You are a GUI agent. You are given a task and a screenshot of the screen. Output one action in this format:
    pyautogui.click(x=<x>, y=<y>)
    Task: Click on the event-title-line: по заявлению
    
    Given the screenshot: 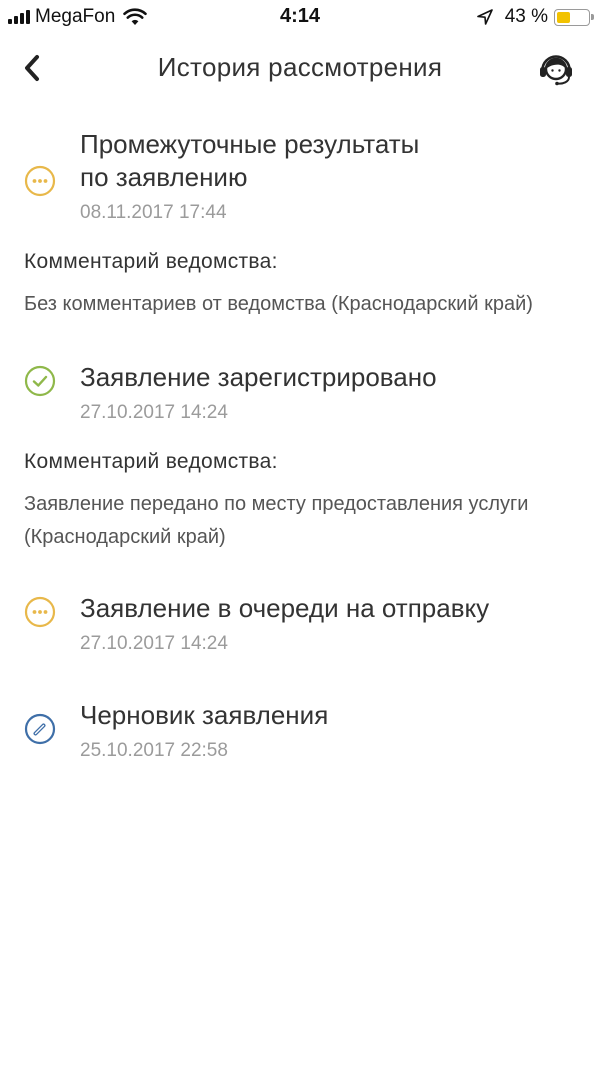 What is the action you would take?
    pyautogui.click(x=164, y=177)
    